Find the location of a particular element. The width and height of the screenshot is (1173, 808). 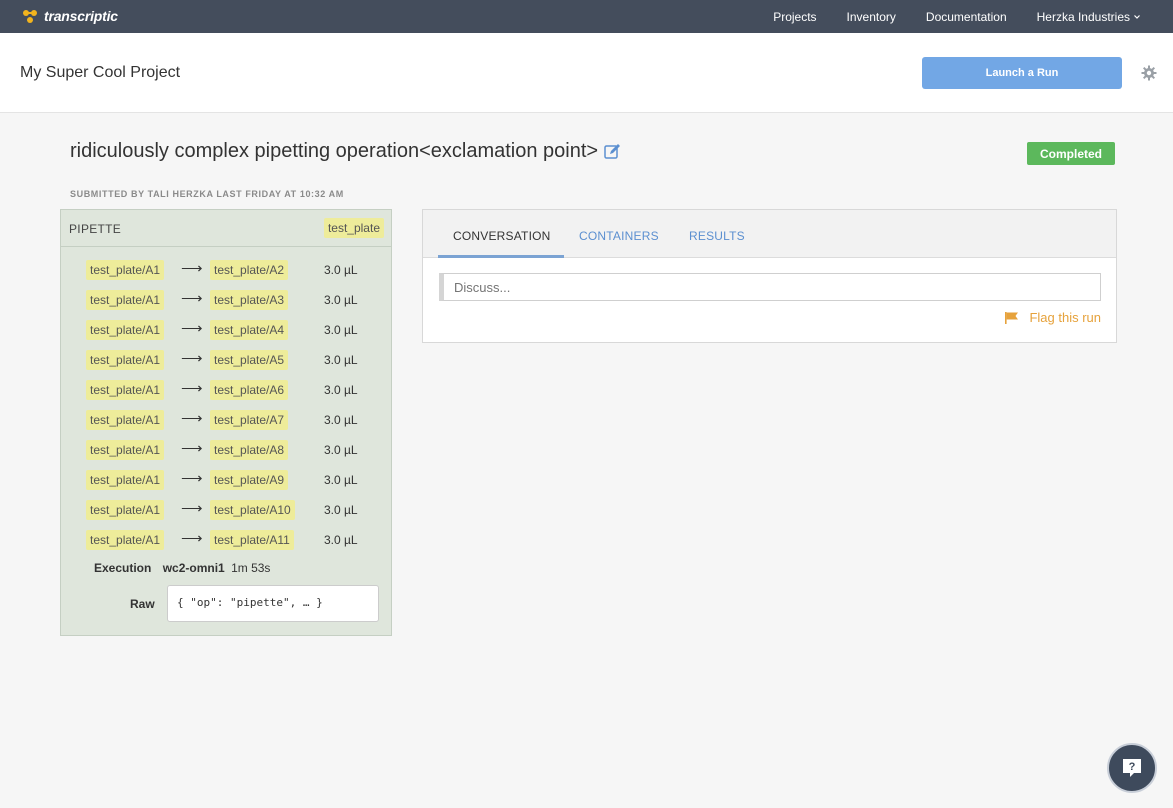

help-chat-button: ? is located at coordinates (1132, 768).